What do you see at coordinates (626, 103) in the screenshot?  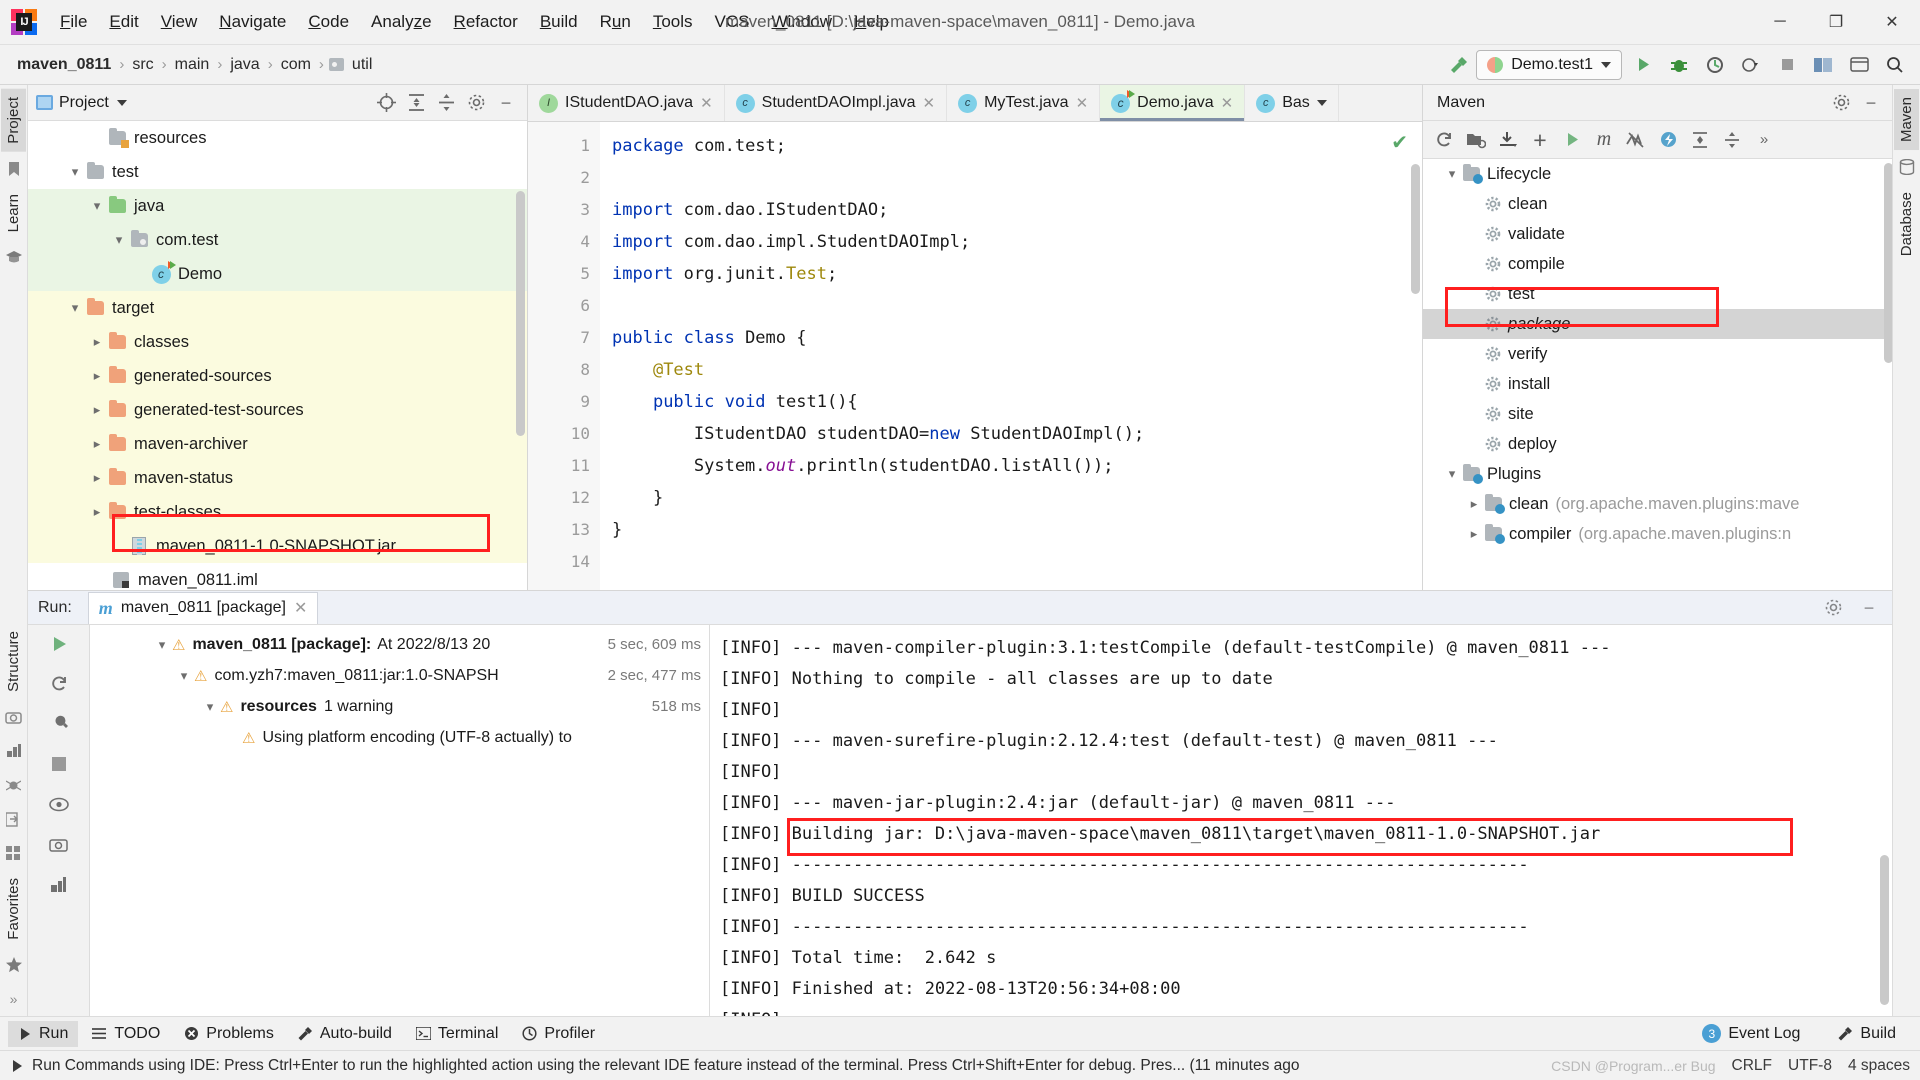 I see `tab-istudentdao: I IStudentDAO.java ✕` at bounding box center [626, 103].